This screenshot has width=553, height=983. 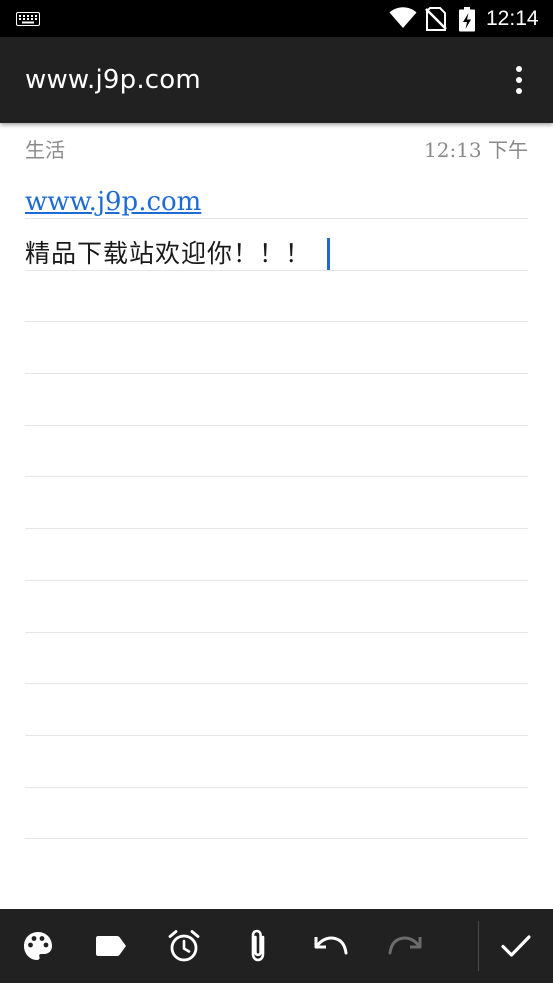 What do you see at coordinates (113, 80) in the screenshot?
I see `page-title: www.j9p.com` at bounding box center [113, 80].